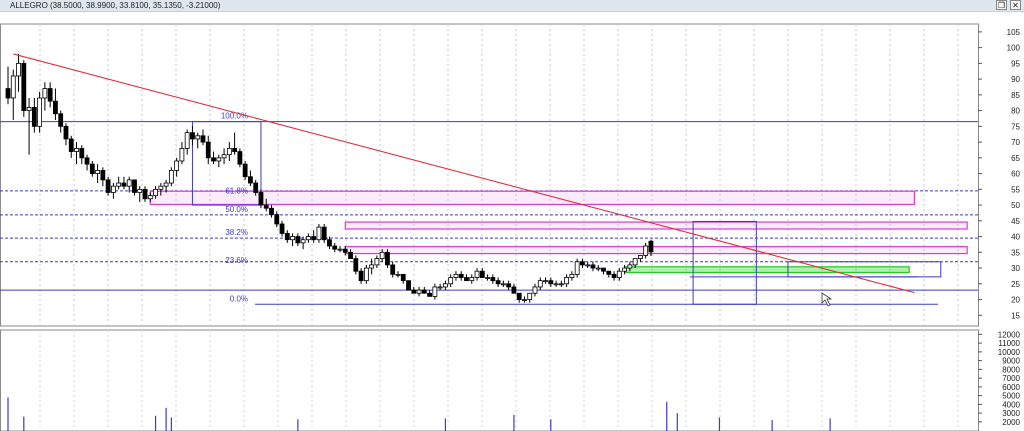  I want to click on price-tick-label: 65, so click(1015, 158).